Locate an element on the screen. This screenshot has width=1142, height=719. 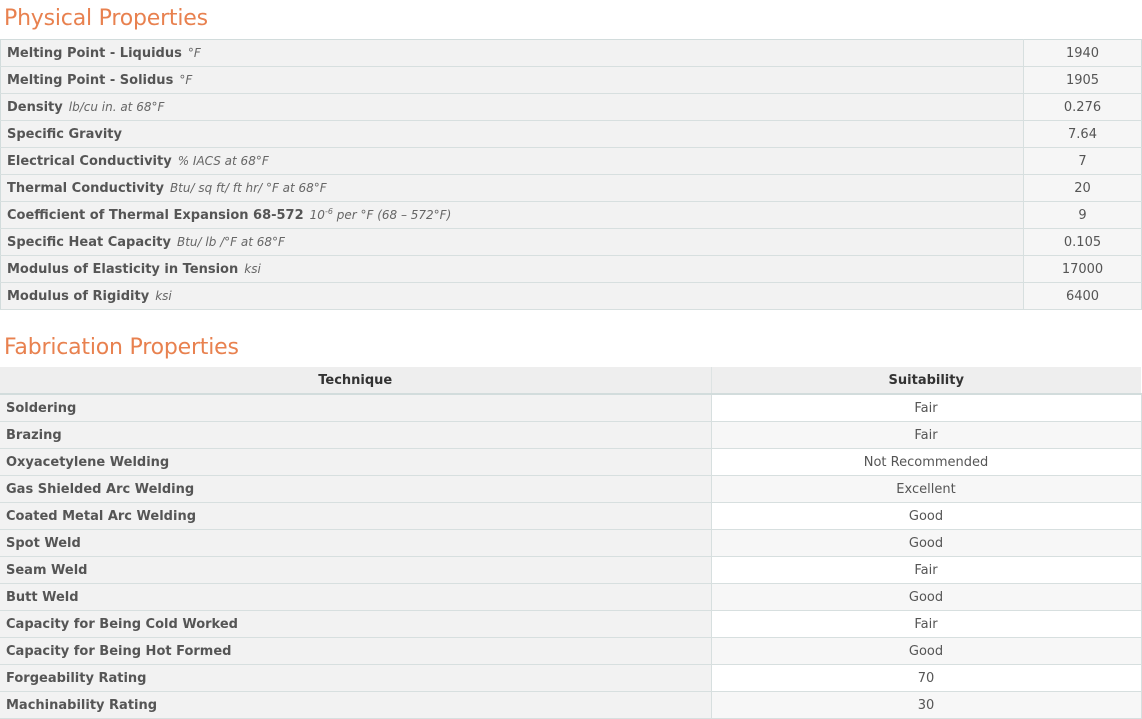
property-label: Melting Point - Liquidus °F is located at coordinates (512, 53).